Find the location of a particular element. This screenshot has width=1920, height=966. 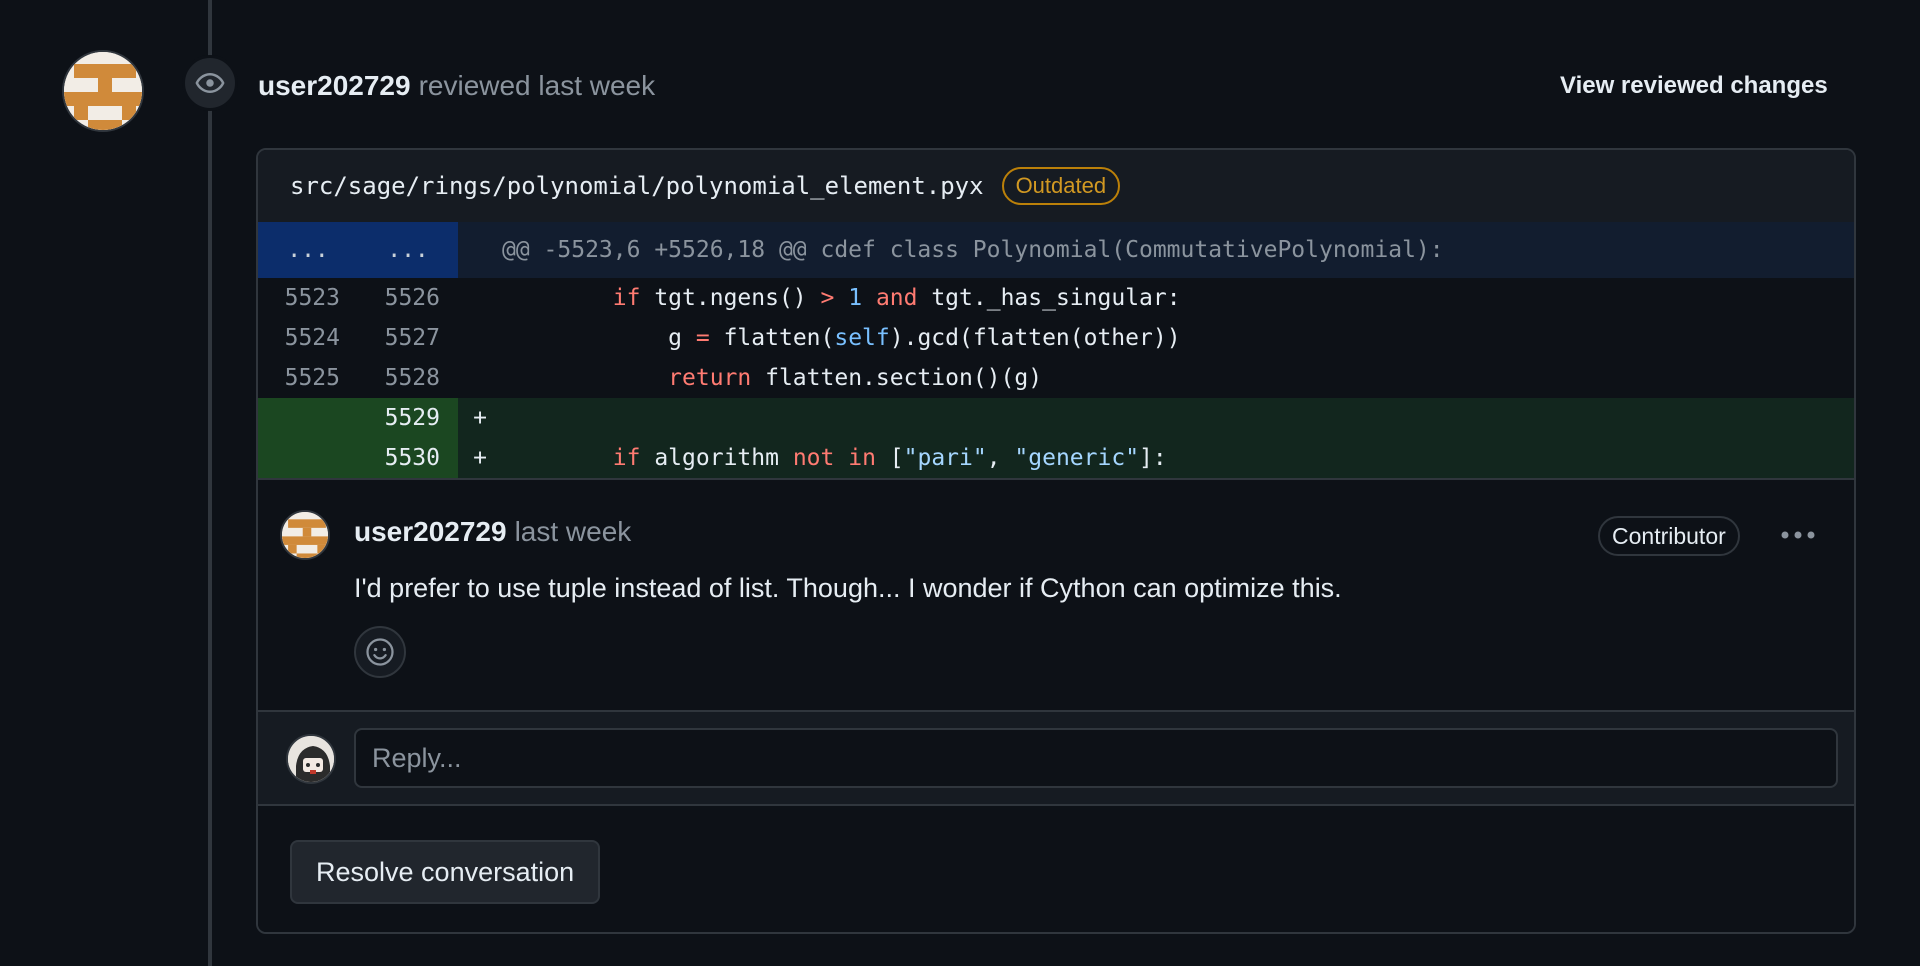

code-line: return flatten.section()(g) is located at coordinates (772, 378).